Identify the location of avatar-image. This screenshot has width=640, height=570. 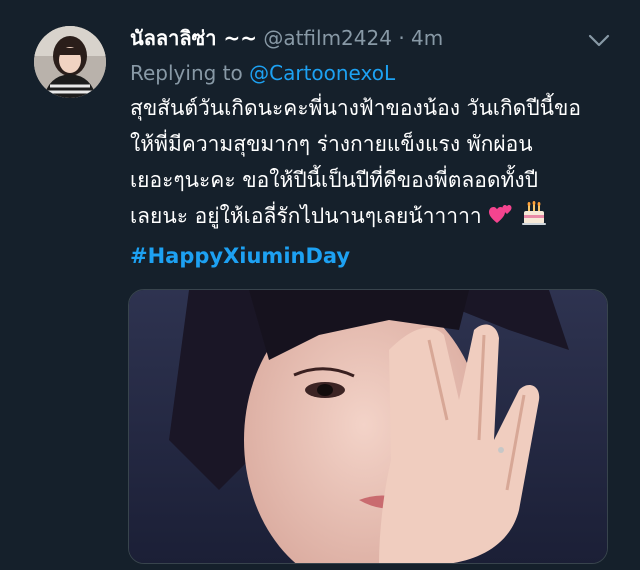
(70, 62).